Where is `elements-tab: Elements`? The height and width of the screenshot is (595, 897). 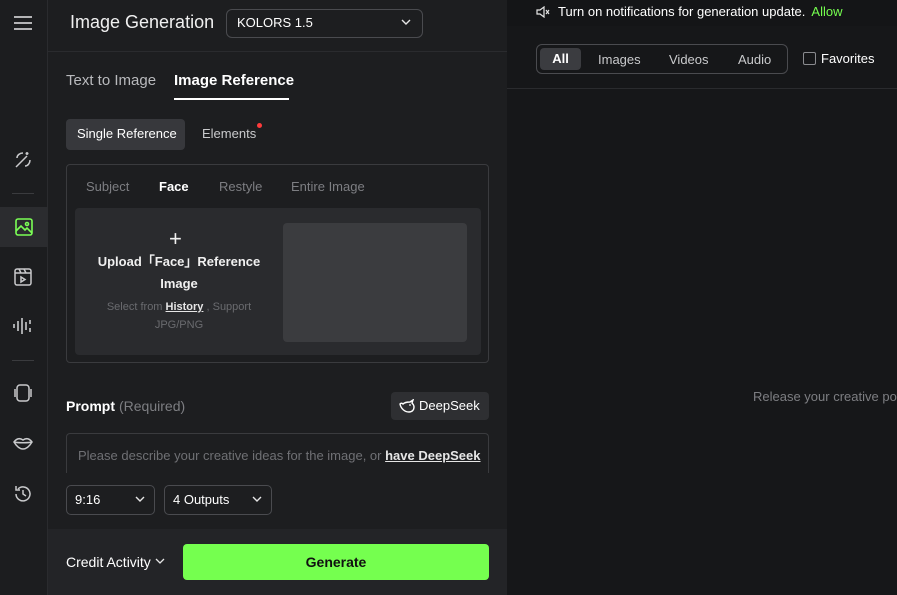
elements-tab: Elements is located at coordinates (229, 133).